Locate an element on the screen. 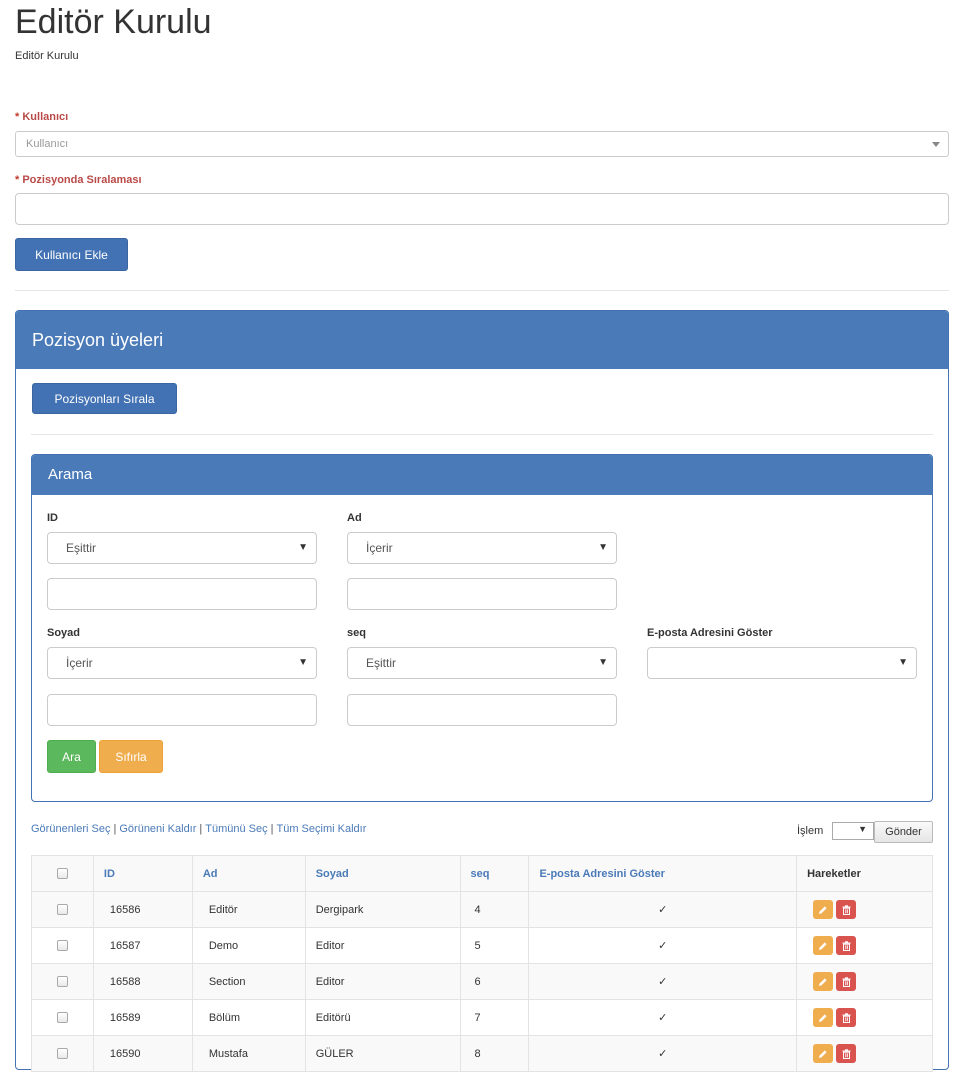 This screenshot has width=963, height=1072. filter-soyad-label: Soyad is located at coordinates (64, 633).